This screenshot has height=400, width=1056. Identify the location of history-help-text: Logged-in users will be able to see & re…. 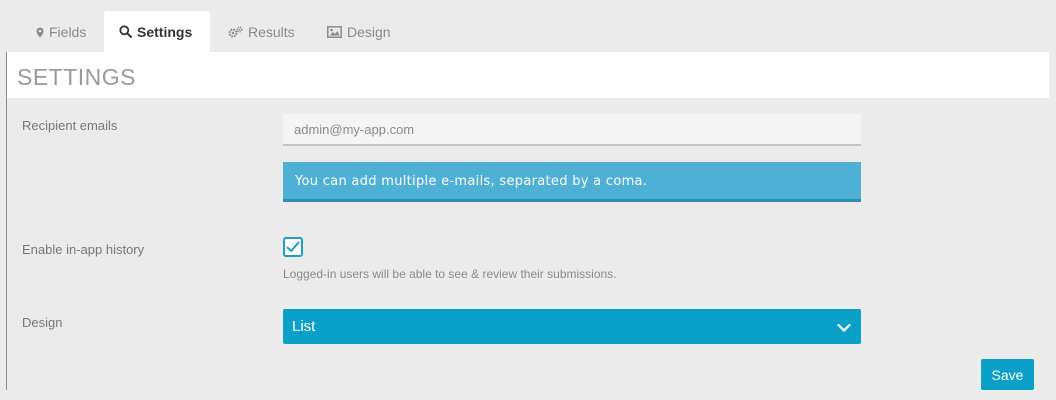
(450, 274).